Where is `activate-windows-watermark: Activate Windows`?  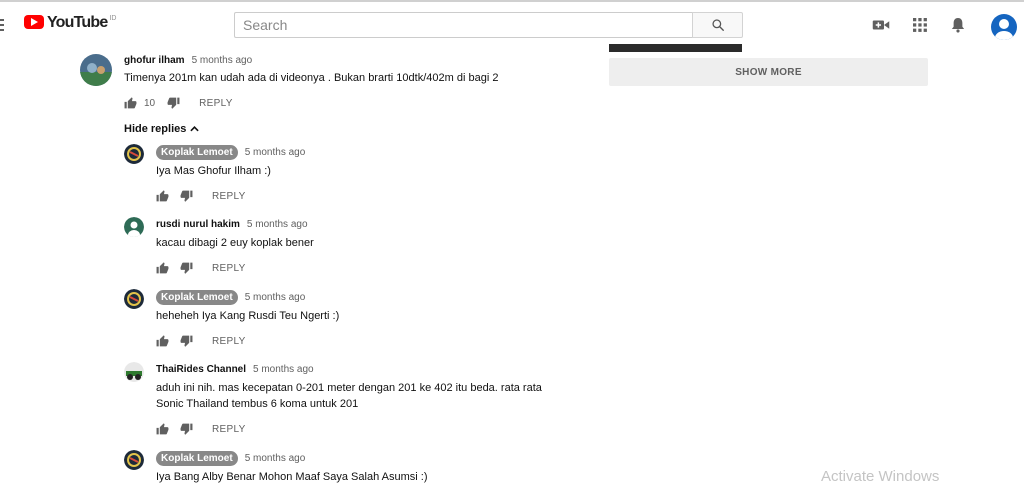 activate-windows-watermark: Activate Windows is located at coordinates (880, 476).